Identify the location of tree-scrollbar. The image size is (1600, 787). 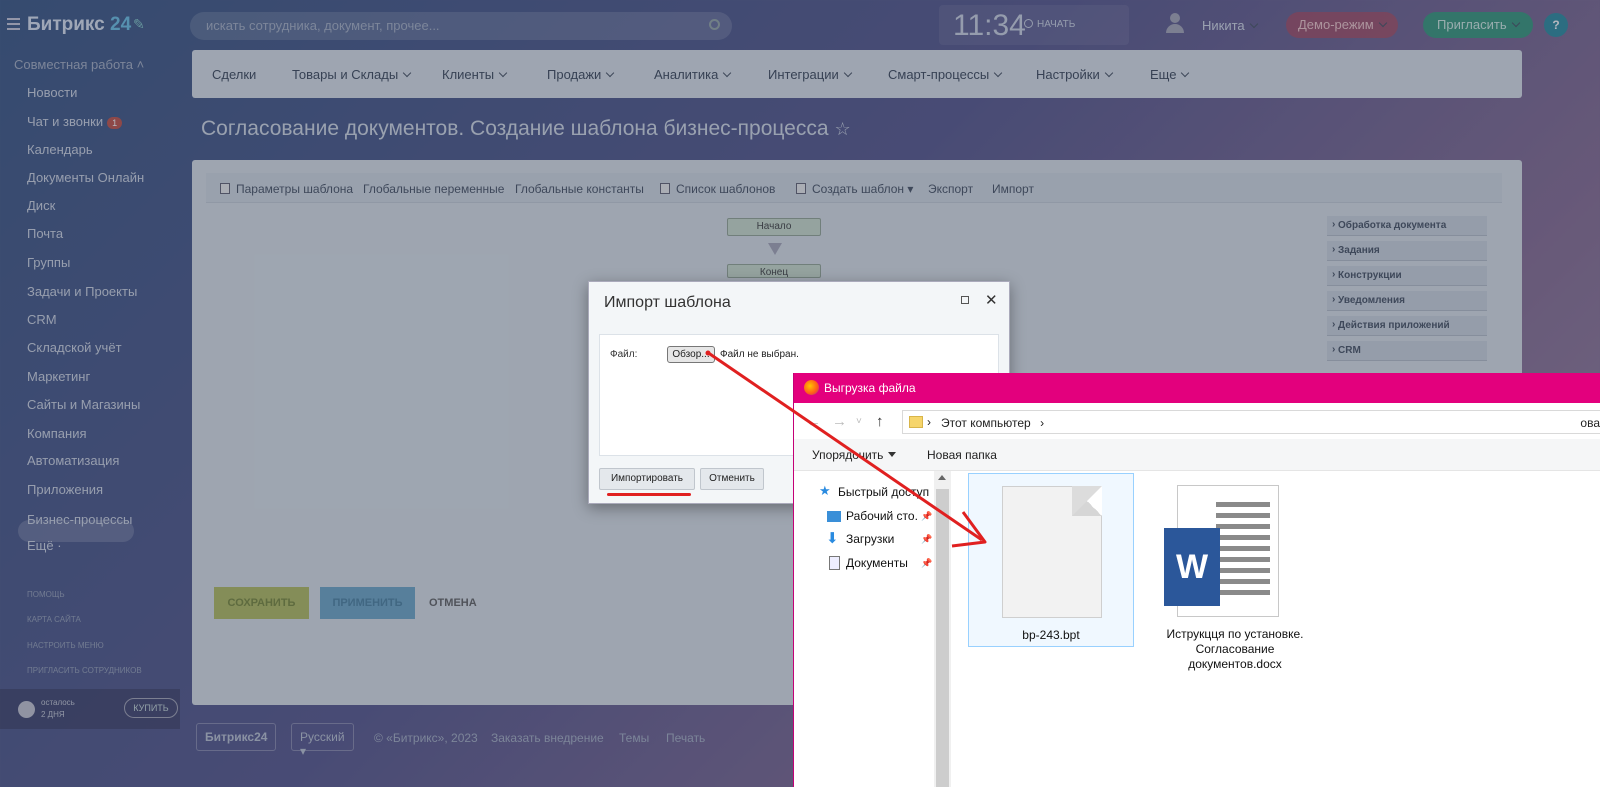
(942, 629).